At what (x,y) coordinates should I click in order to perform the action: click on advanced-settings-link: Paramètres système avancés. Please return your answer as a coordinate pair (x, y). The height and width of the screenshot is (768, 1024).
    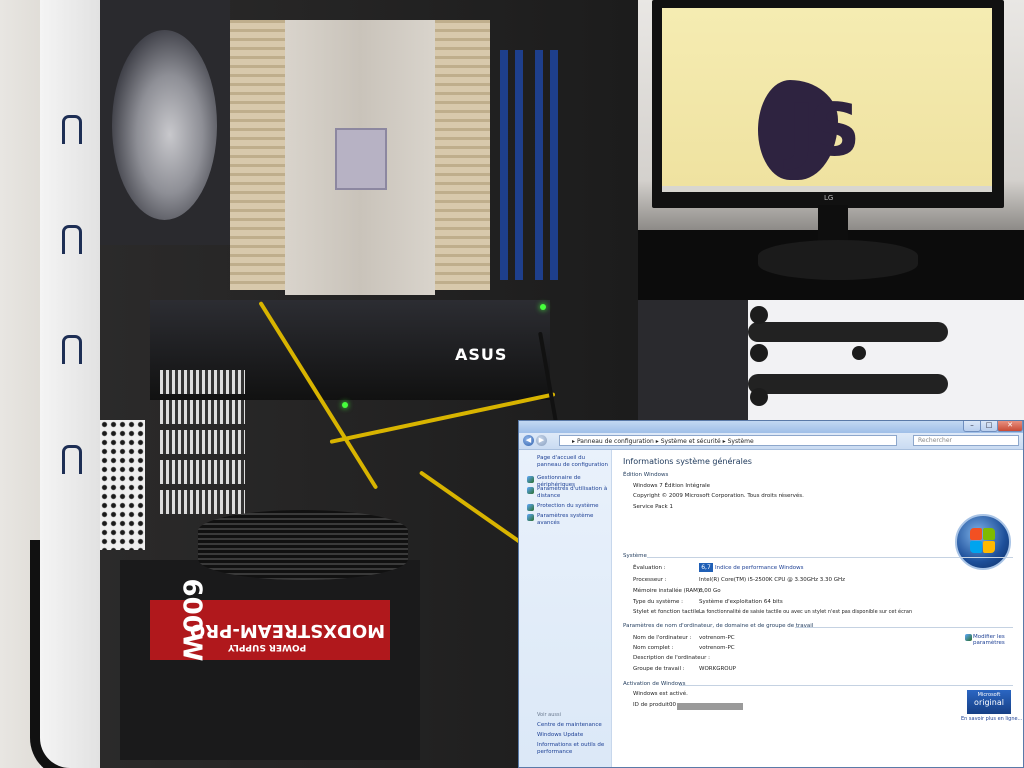
    Looking at the image, I should click on (573, 520).